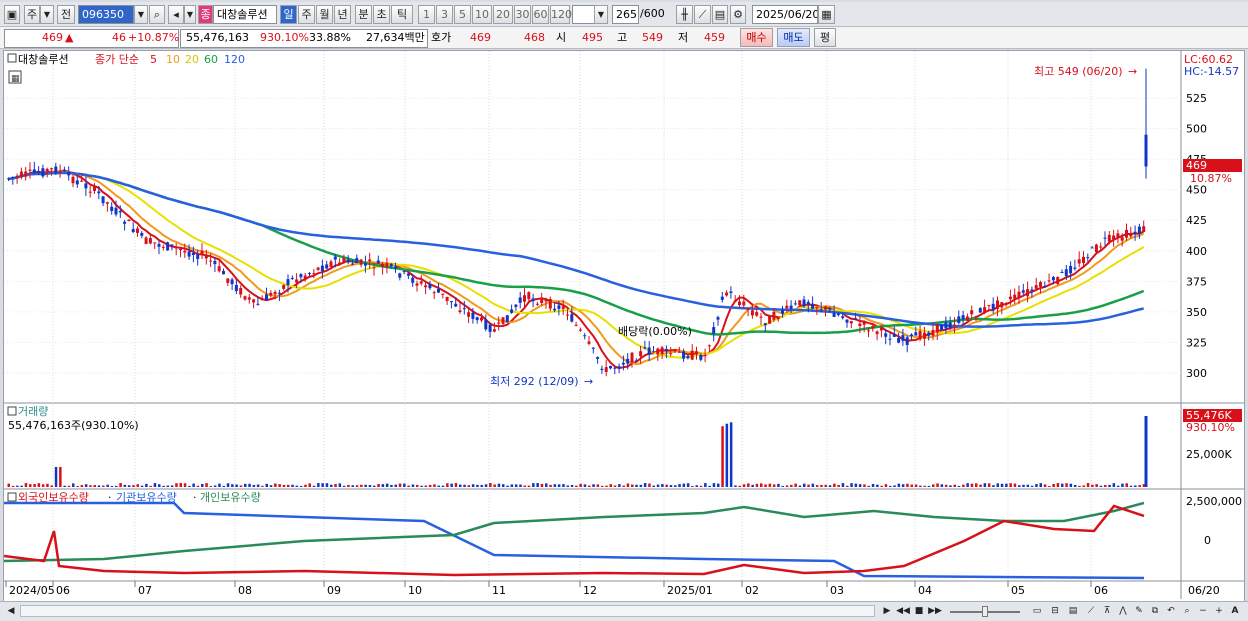 The width and height of the screenshot is (1248, 621). Describe the element at coordinates (1155, 611) in the screenshot. I see `copy-icon: ⧉` at that location.